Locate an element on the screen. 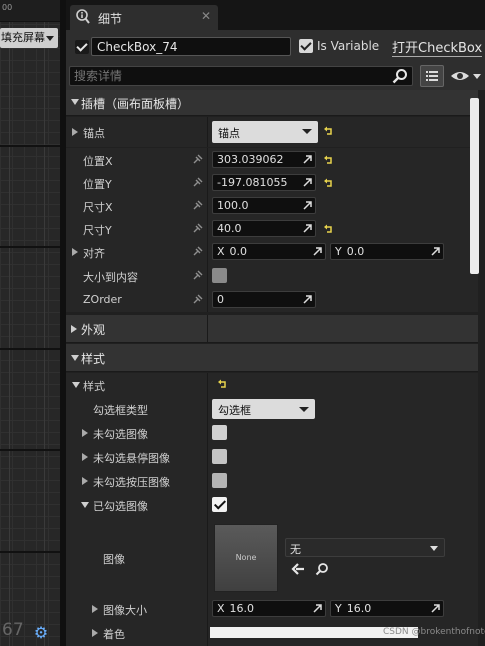 This screenshot has height=646, width=485. search-input is located at coordinates (227, 76).